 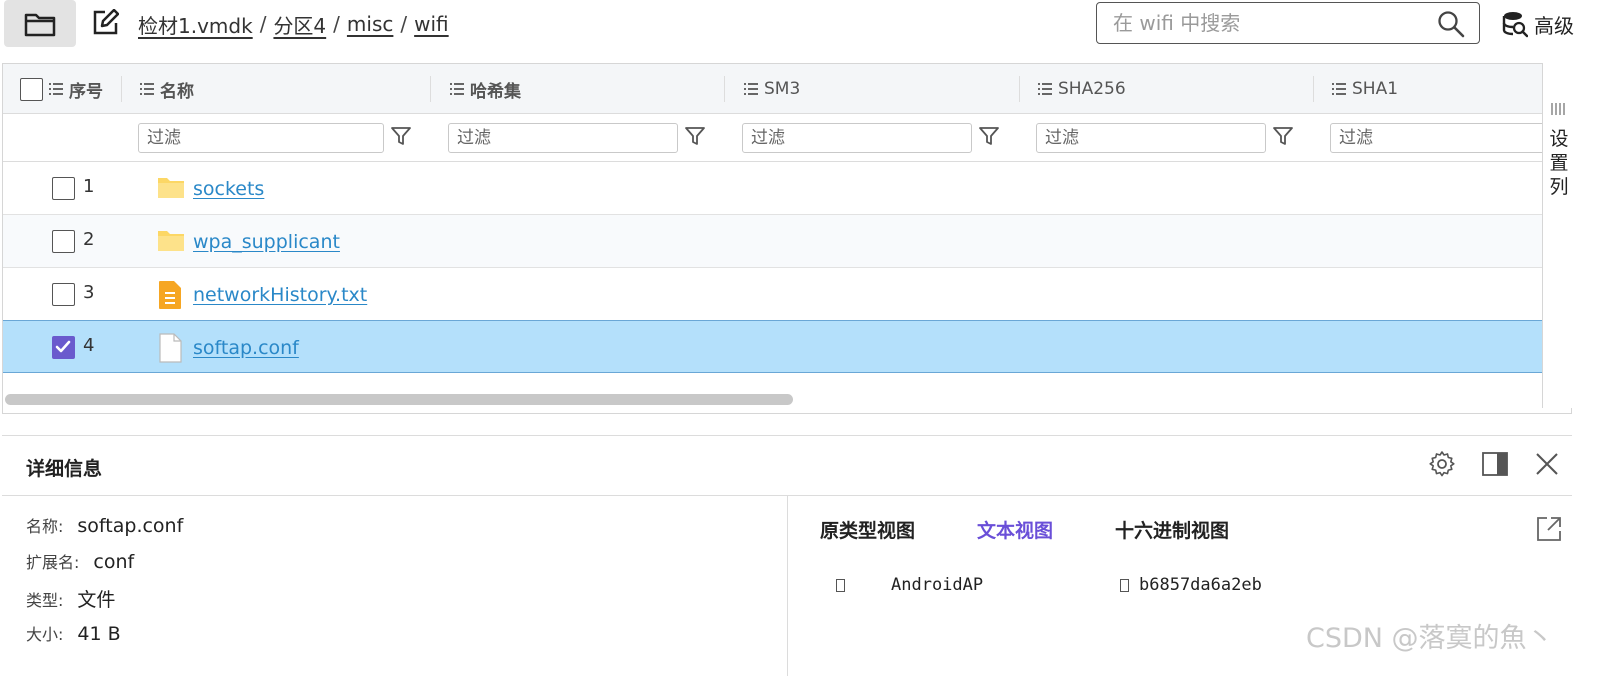 I want to click on table-row: 2 wpa_supplicant, so click(x=787, y=241).